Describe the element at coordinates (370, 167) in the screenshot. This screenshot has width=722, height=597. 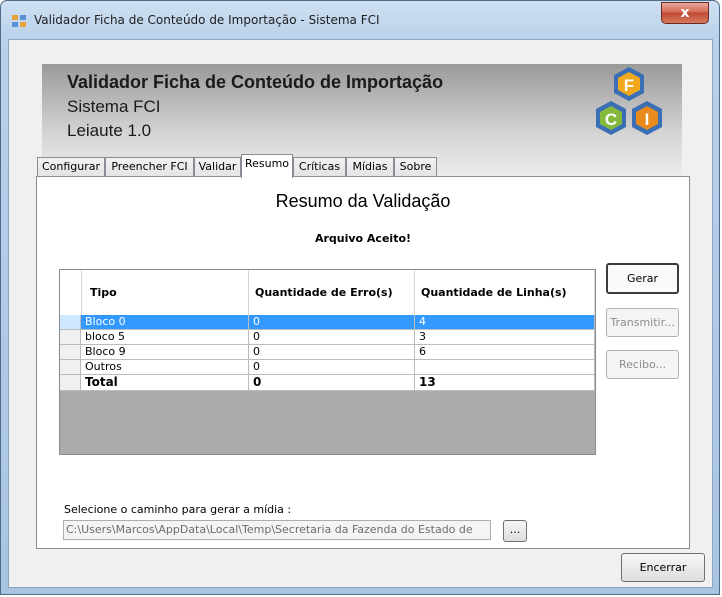
I see `tab-midias: Mídias` at that location.